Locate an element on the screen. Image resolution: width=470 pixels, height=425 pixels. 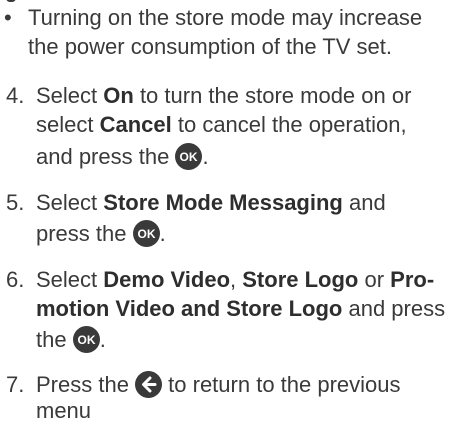
step-5-line-2: press the OK. is located at coordinates (101, 233).